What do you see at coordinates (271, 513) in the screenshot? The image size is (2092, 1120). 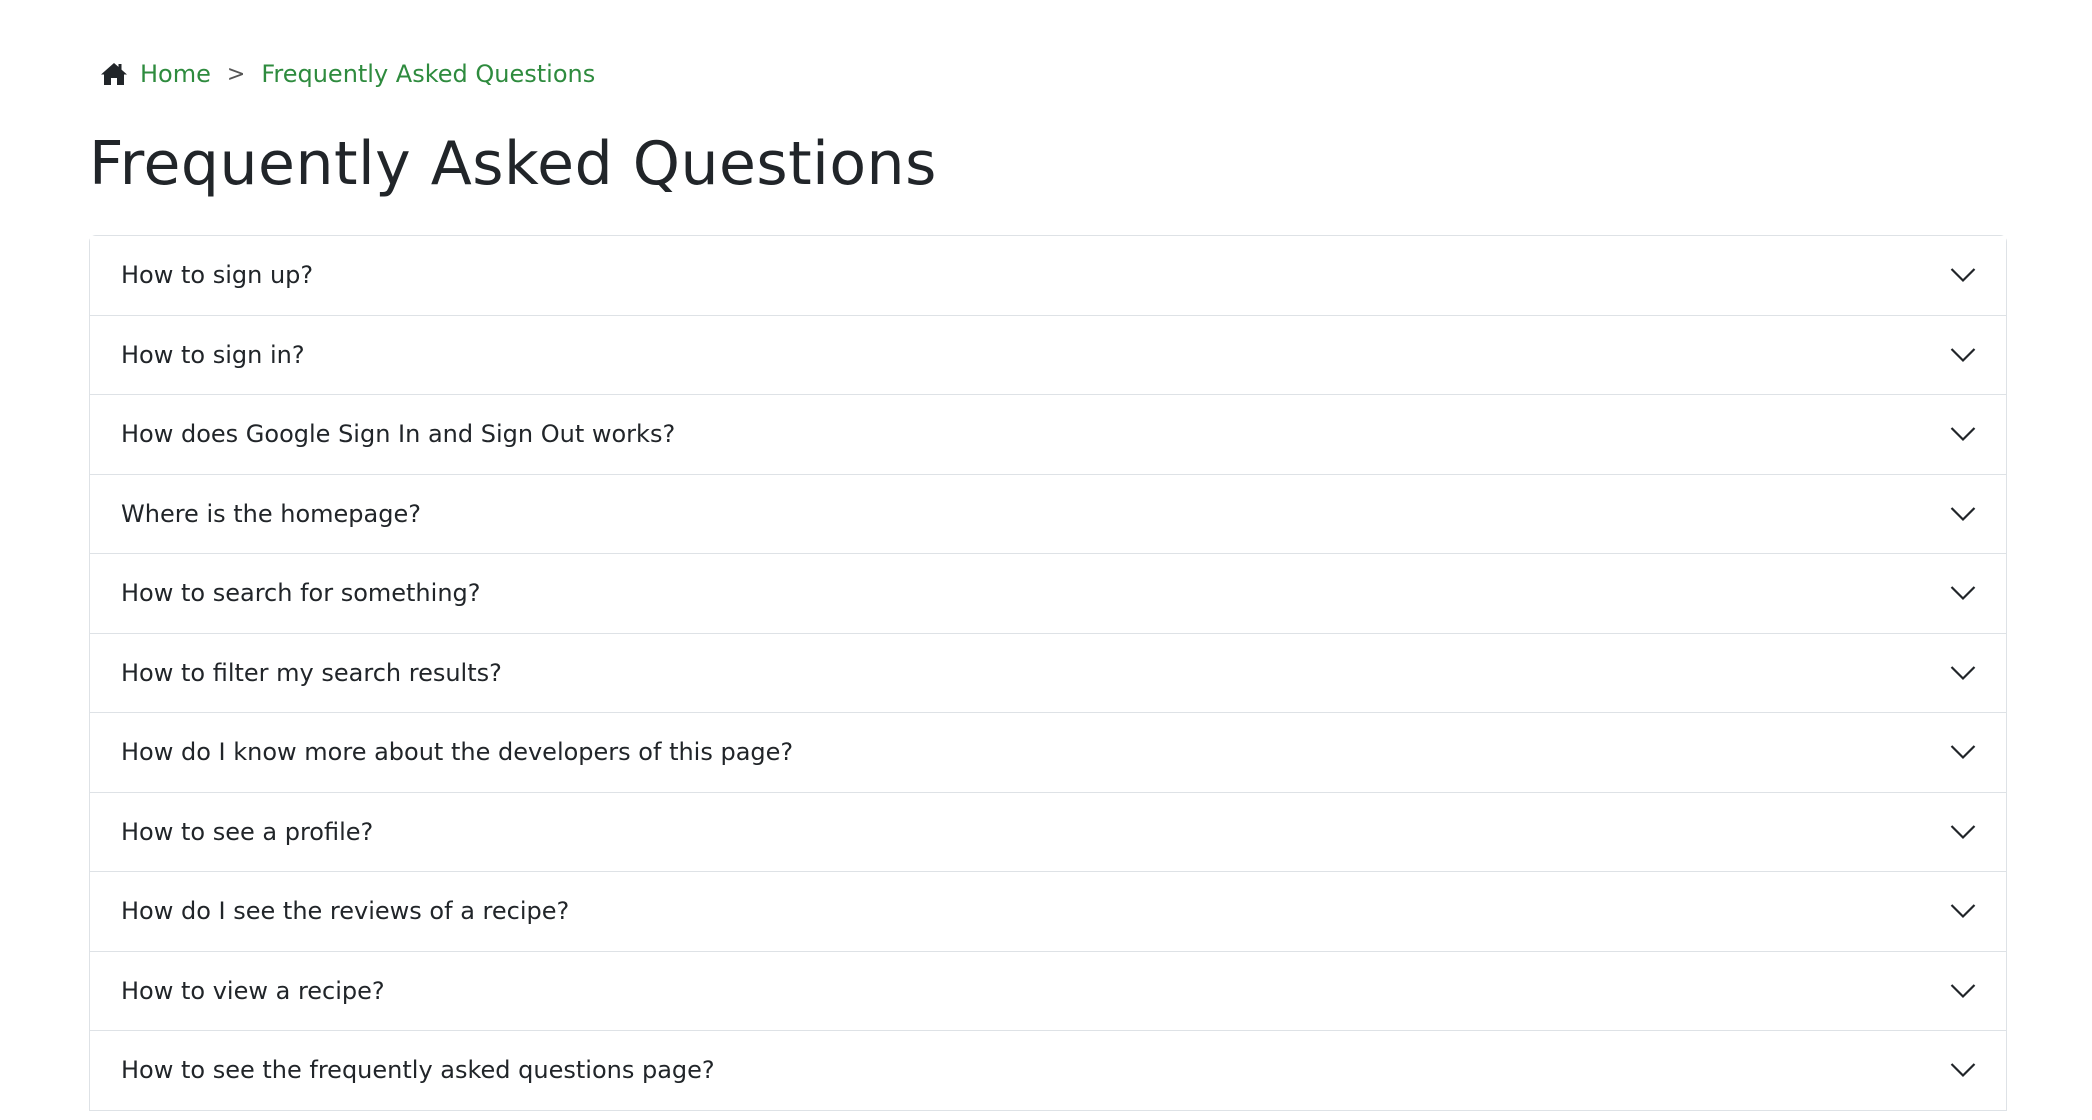 I see `faq-question: Where is the homepage?` at bounding box center [271, 513].